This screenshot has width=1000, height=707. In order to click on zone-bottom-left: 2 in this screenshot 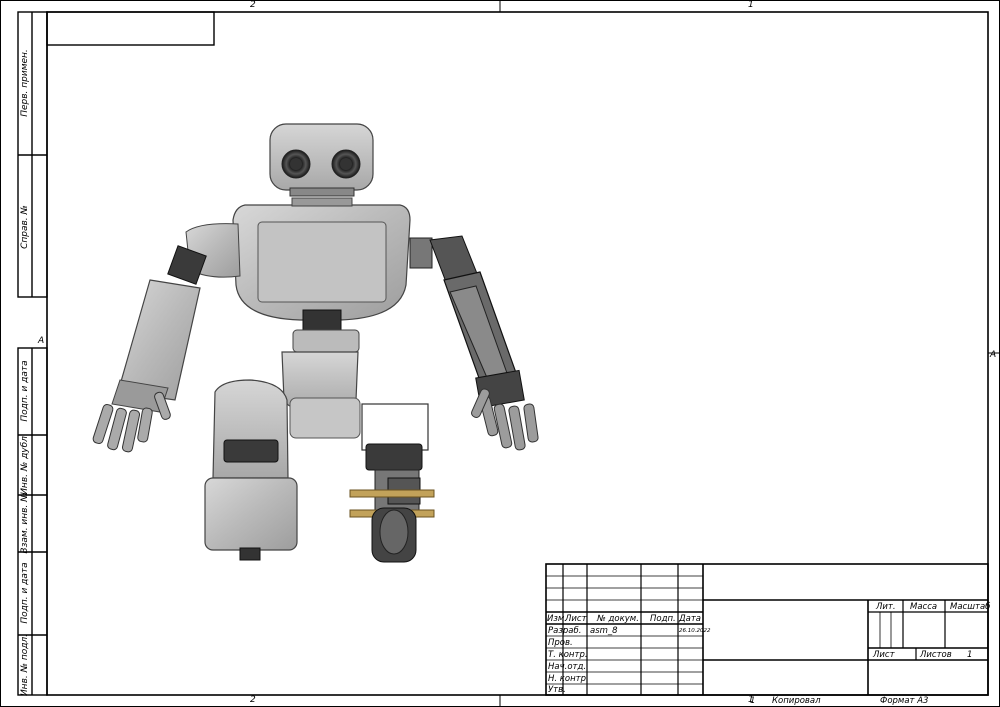, I will do `click(253, 700)`.